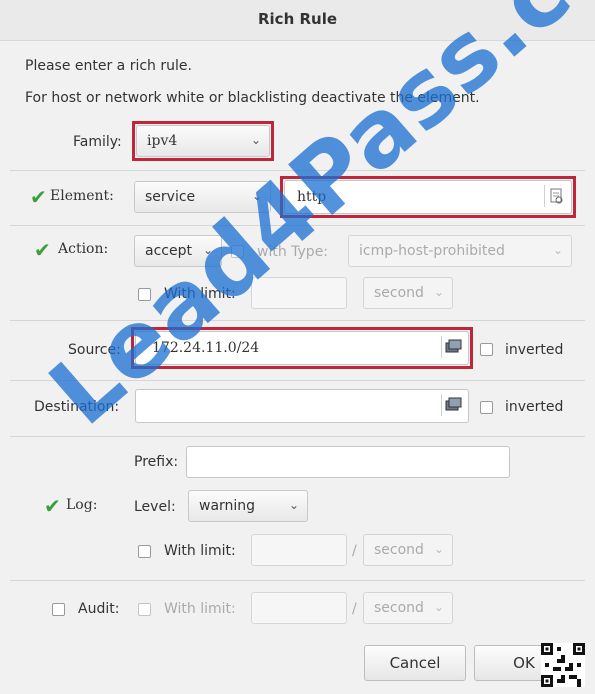 This screenshot has height=694, width=595. Describe the element at coordinates (415, 663) in the screenshot. I see `cancel-button: Cancel` at that location.